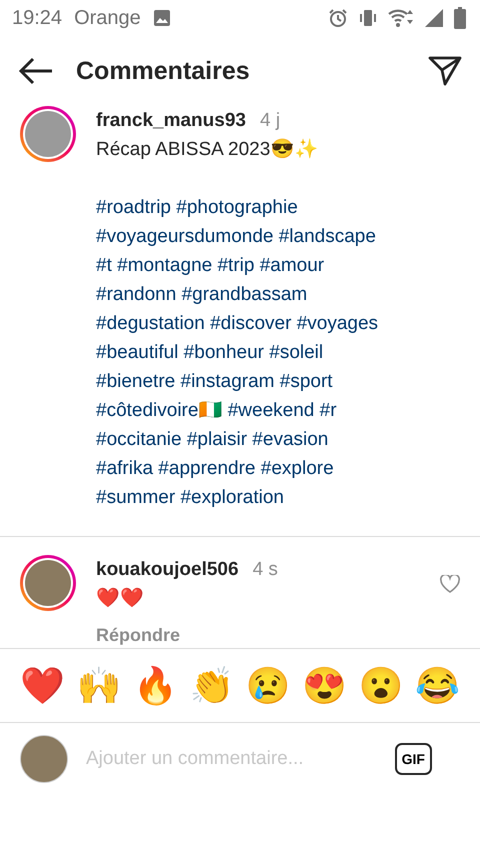 The image size is (480, 854). What do you see at coordinates (120, 598) in the screenshot?
I see `comment-text: ❤❤` at bounding box center [120, 598].